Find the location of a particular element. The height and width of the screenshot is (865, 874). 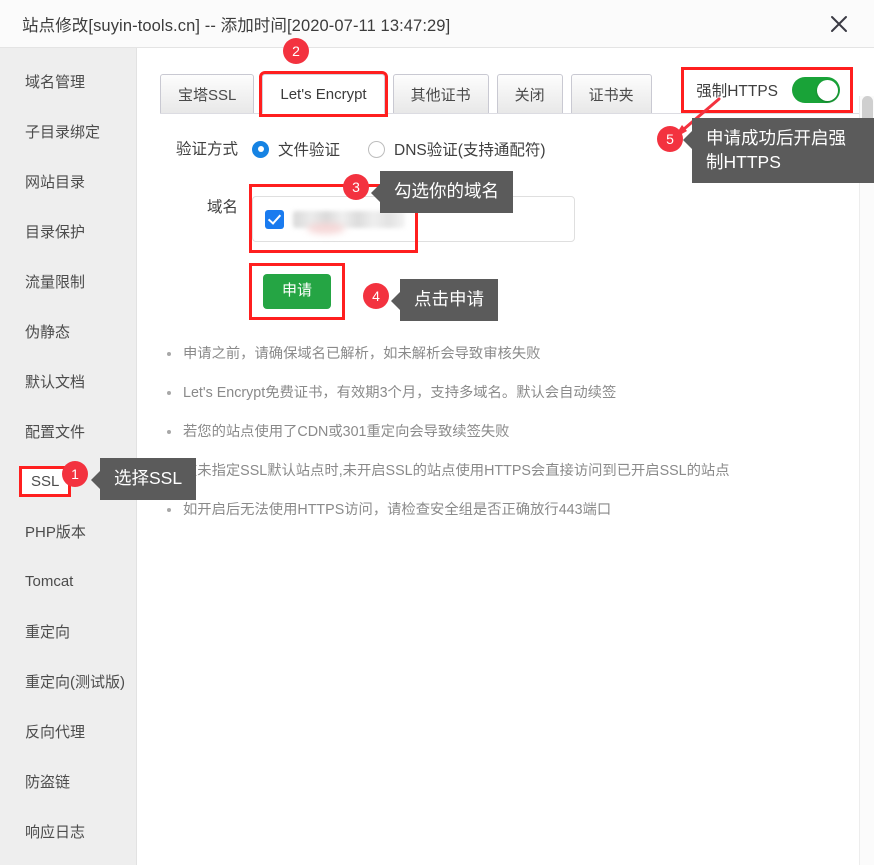

sidebar-item-4: 流量限制 is located at coordinates (68, 281).